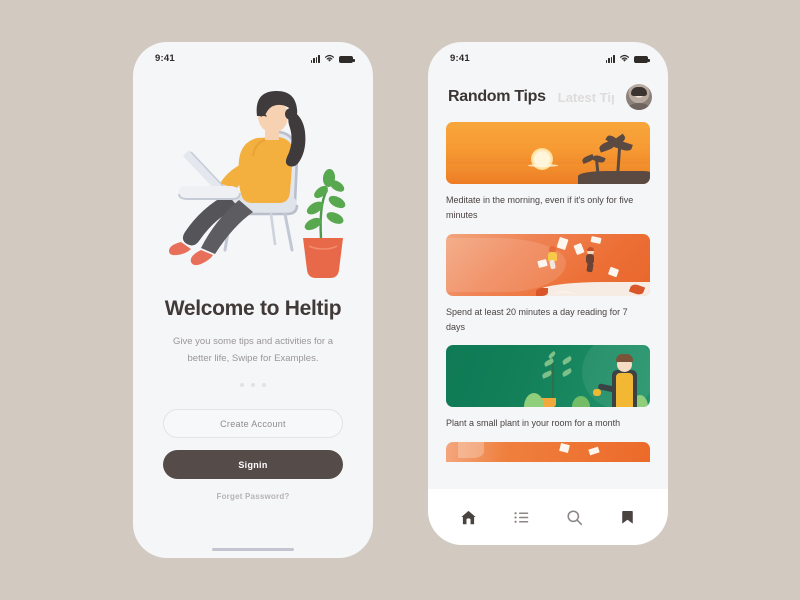  Describe the element at coordinates (497, 97) in the screenshot. I see `tab-random-tips: Random Tips` at that location.